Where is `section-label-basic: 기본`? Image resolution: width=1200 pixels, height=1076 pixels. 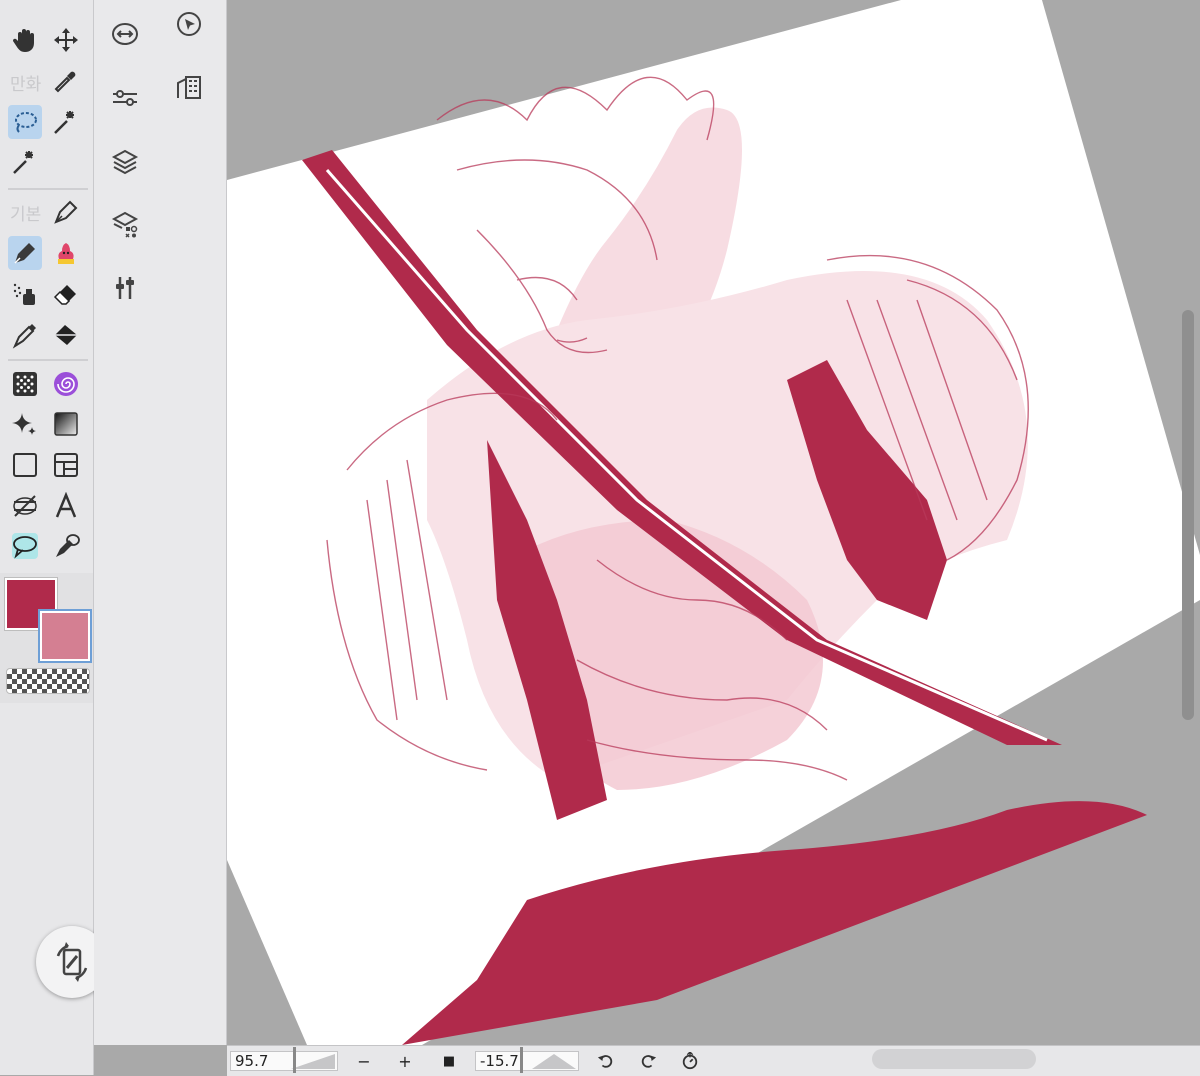 section-label-basic: 기본 is located at coordinates (26, 215).